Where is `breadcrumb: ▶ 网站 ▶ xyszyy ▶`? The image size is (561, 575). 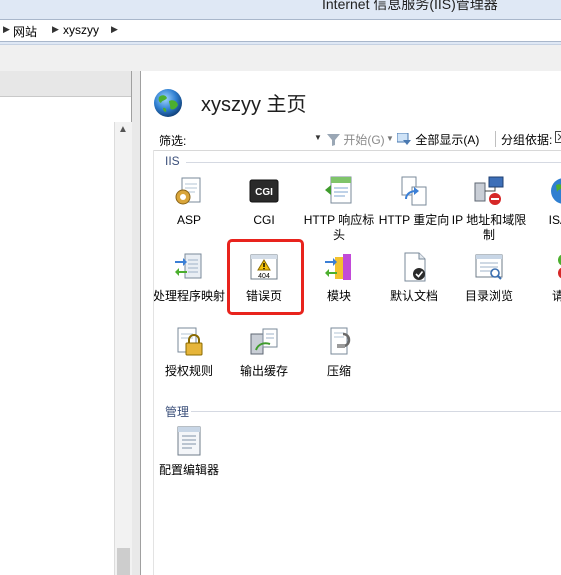 breadcrumb: ▶ 网站 ▶ xyszyy ▶ is located at coordinates (280, 30).